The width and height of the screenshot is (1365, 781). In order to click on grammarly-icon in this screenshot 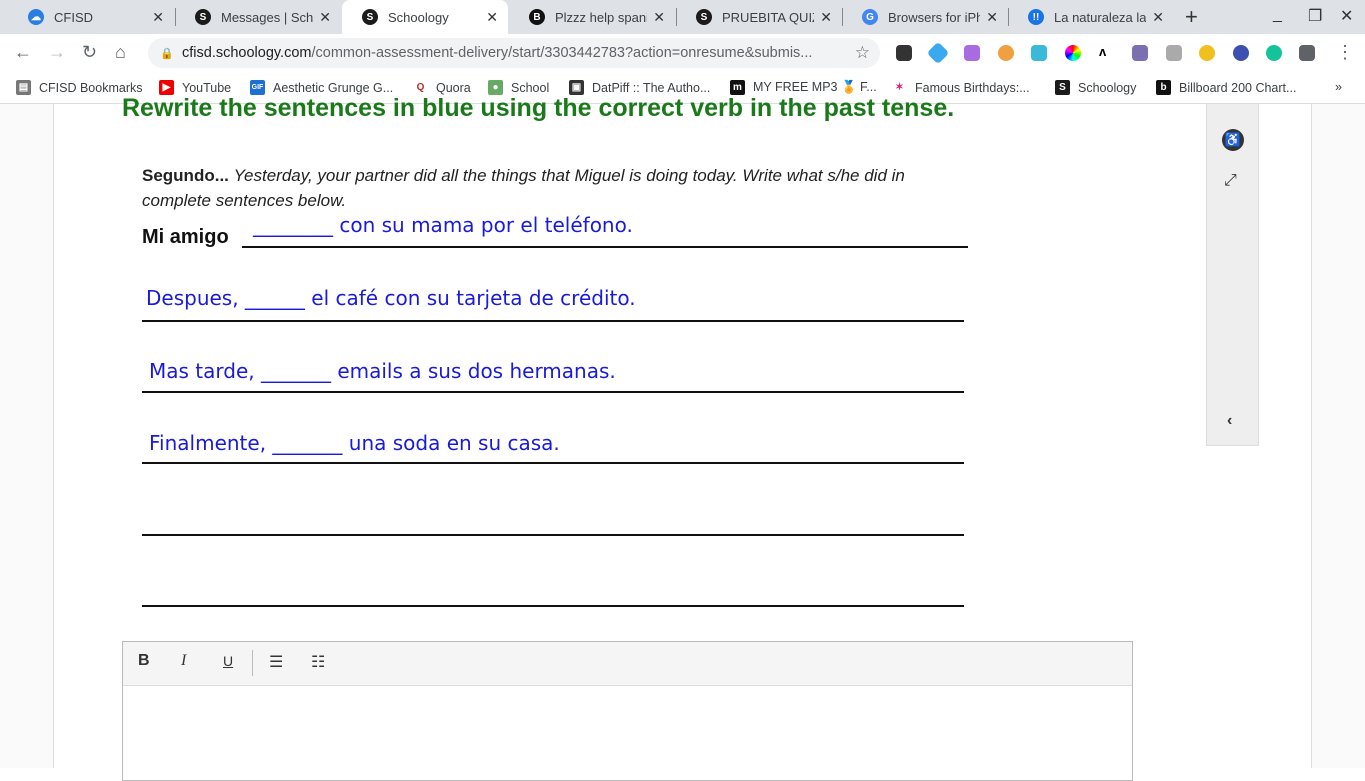, I will do `click(1274, 53)`.